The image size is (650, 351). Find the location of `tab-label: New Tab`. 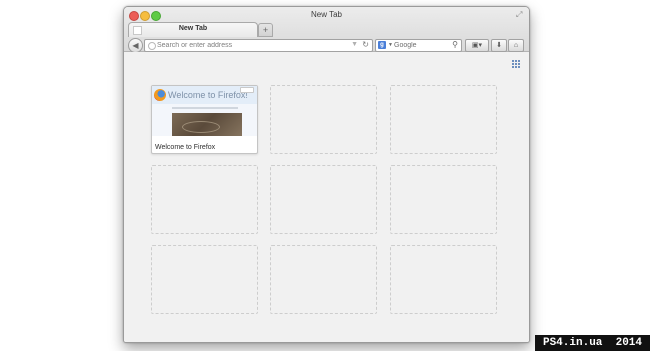

tab-label: New Tab is located at coordinates (193, 28).